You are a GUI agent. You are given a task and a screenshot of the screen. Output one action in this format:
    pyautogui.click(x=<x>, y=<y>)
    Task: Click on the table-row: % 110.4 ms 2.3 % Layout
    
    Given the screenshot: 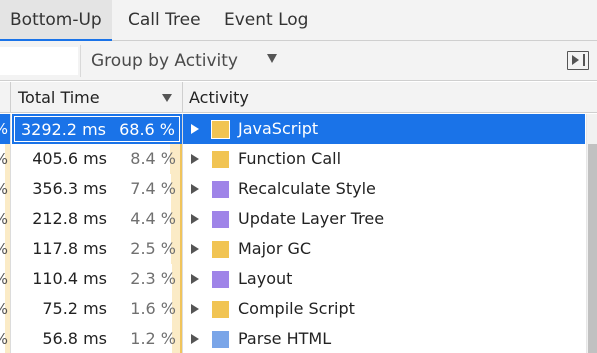 What is the action you would take?
    pyautogui.click(x=292, y=279)
    